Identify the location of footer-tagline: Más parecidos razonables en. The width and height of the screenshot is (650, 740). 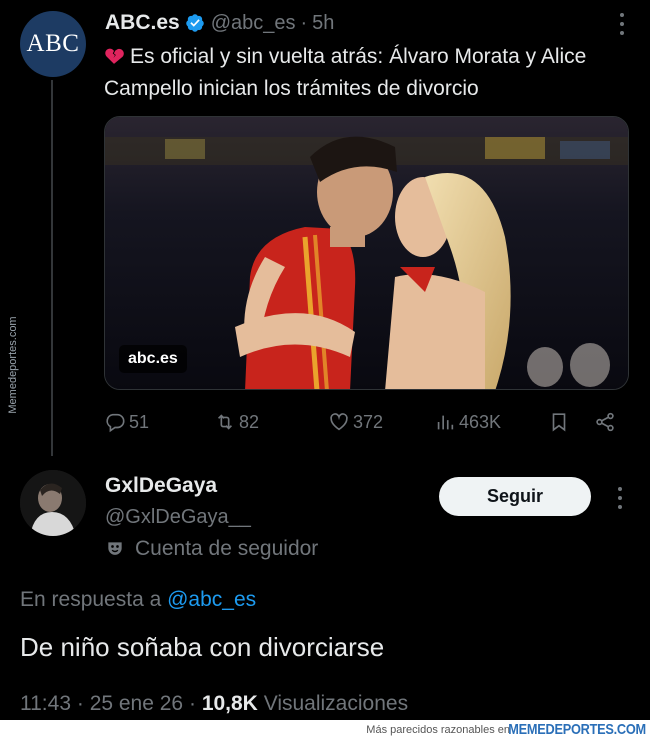
(438, 730).